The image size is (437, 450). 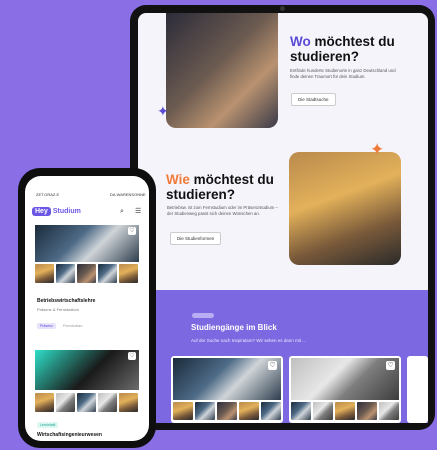 I want to click on programs-badge, so click(x=203, y=315).